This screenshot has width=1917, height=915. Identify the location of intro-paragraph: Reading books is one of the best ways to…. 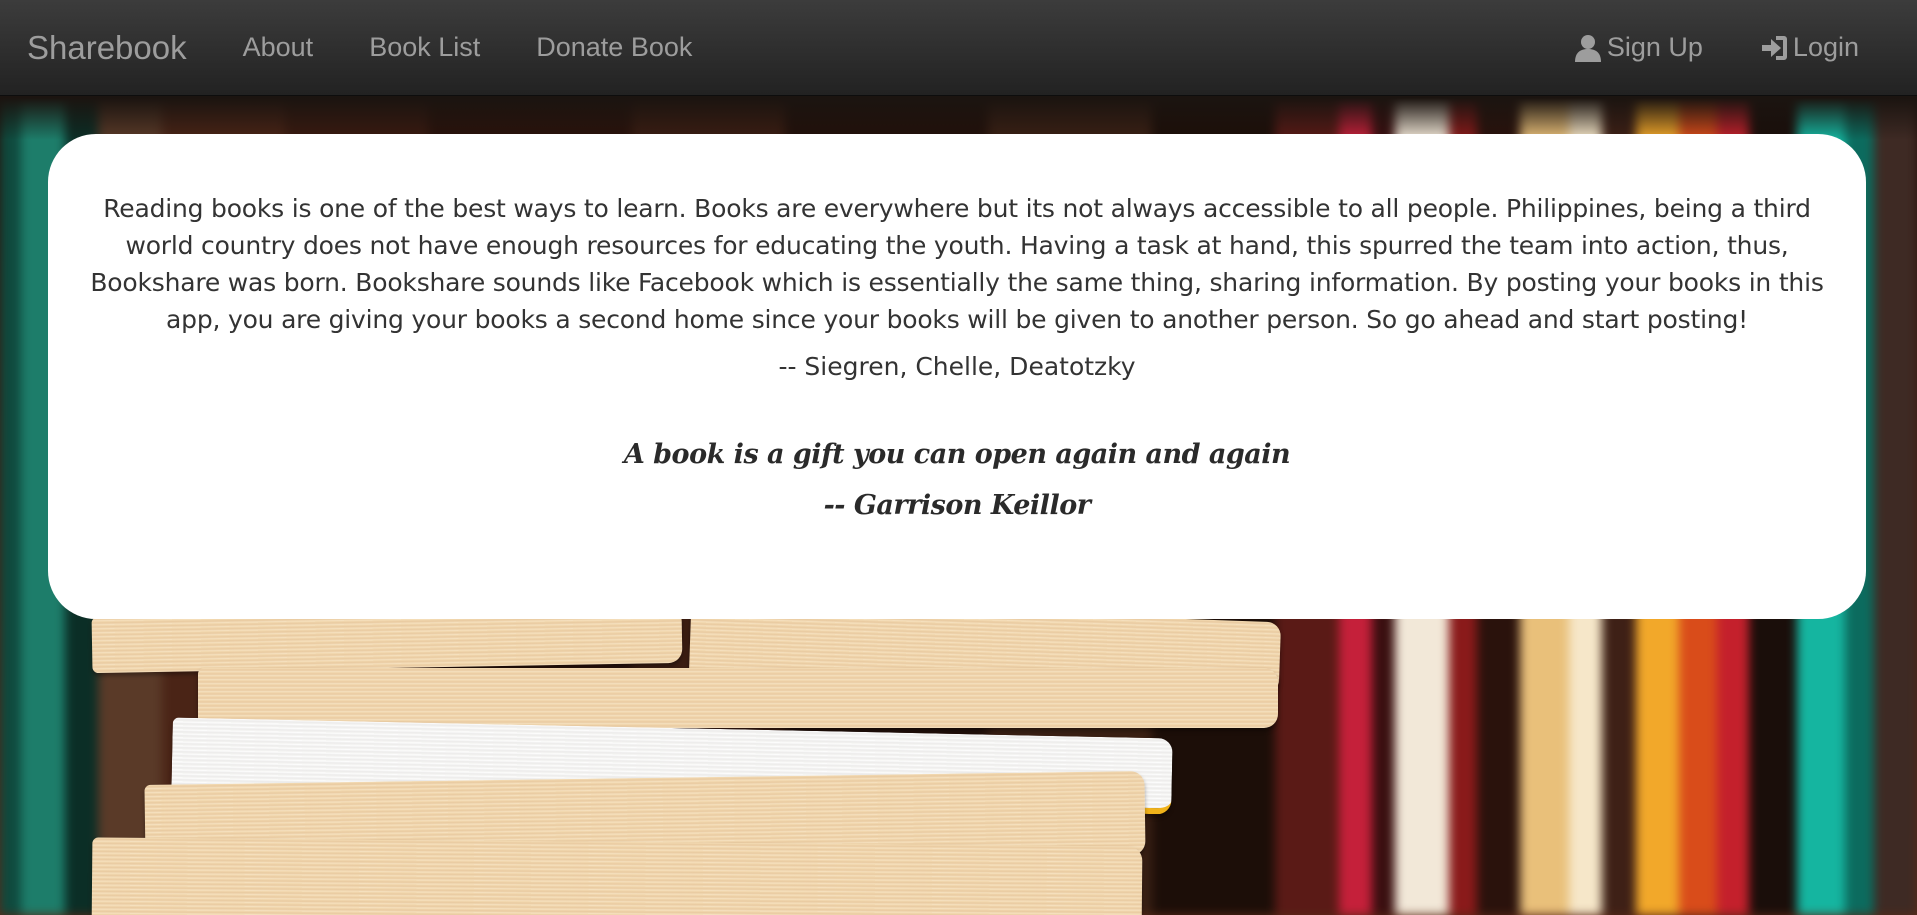
(957, 264).